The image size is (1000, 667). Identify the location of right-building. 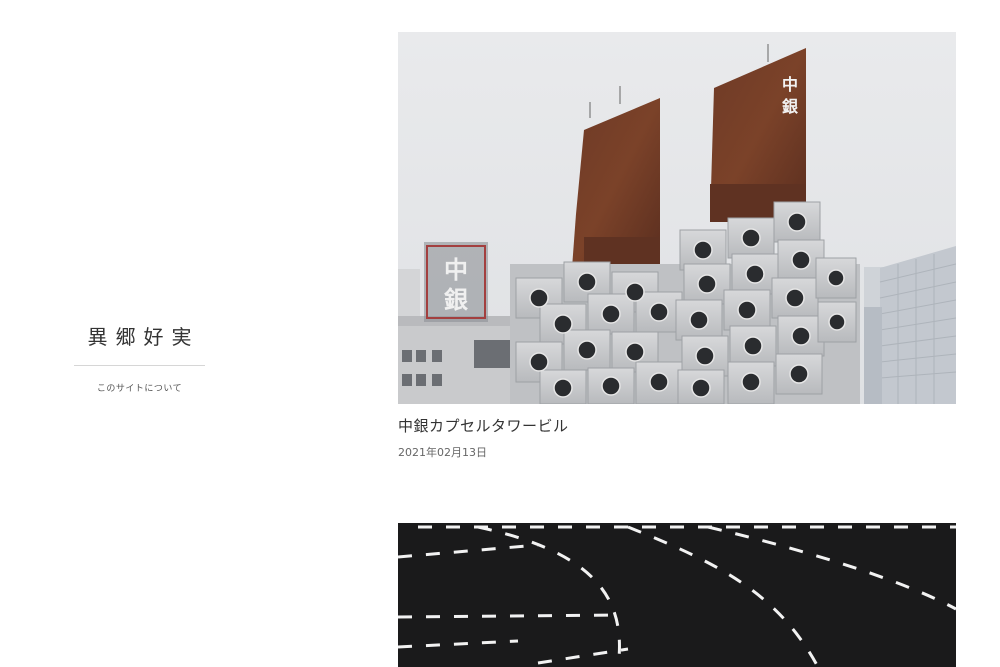
(910, 325).